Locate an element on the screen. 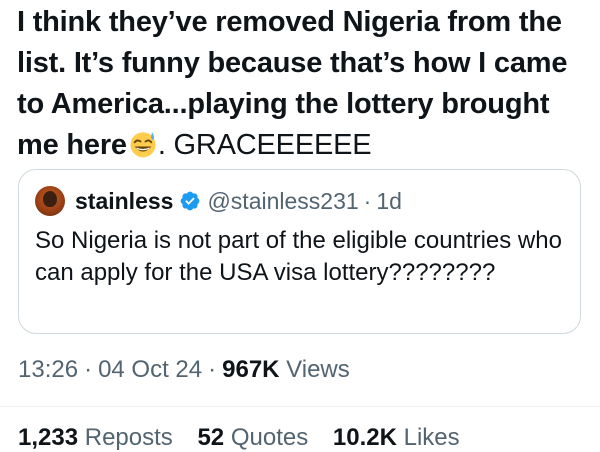  reposts-label: Reposts is located at coordinates (128, 437).